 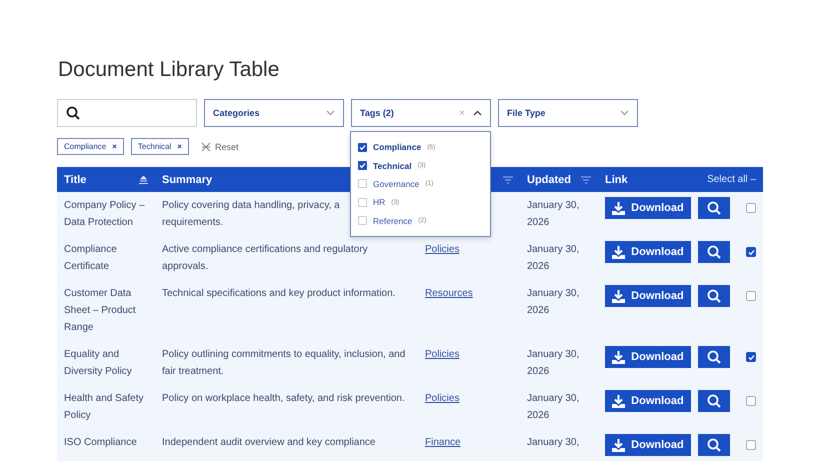 I want to click on title-cell-text: Compliance Certificate, so click(x=90, y=258).